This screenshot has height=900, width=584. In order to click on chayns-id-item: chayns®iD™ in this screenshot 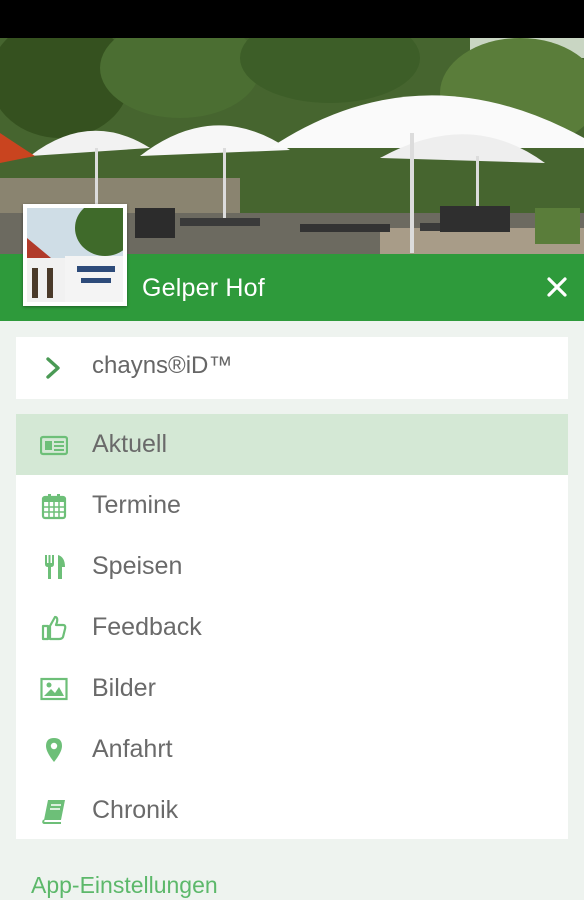, I will do `click(292, 368)`.